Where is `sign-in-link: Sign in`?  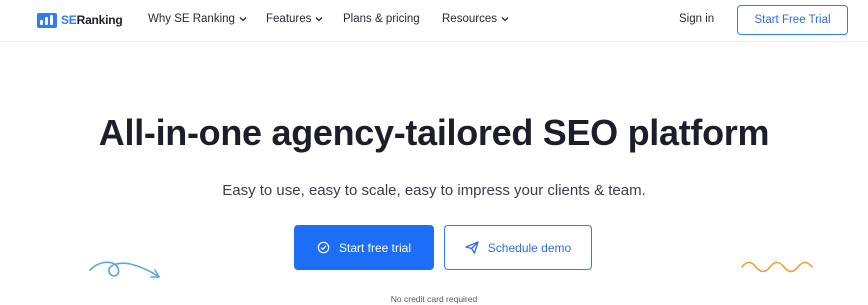 sign-in-link: Sign in is located at coordinates (696, 19).